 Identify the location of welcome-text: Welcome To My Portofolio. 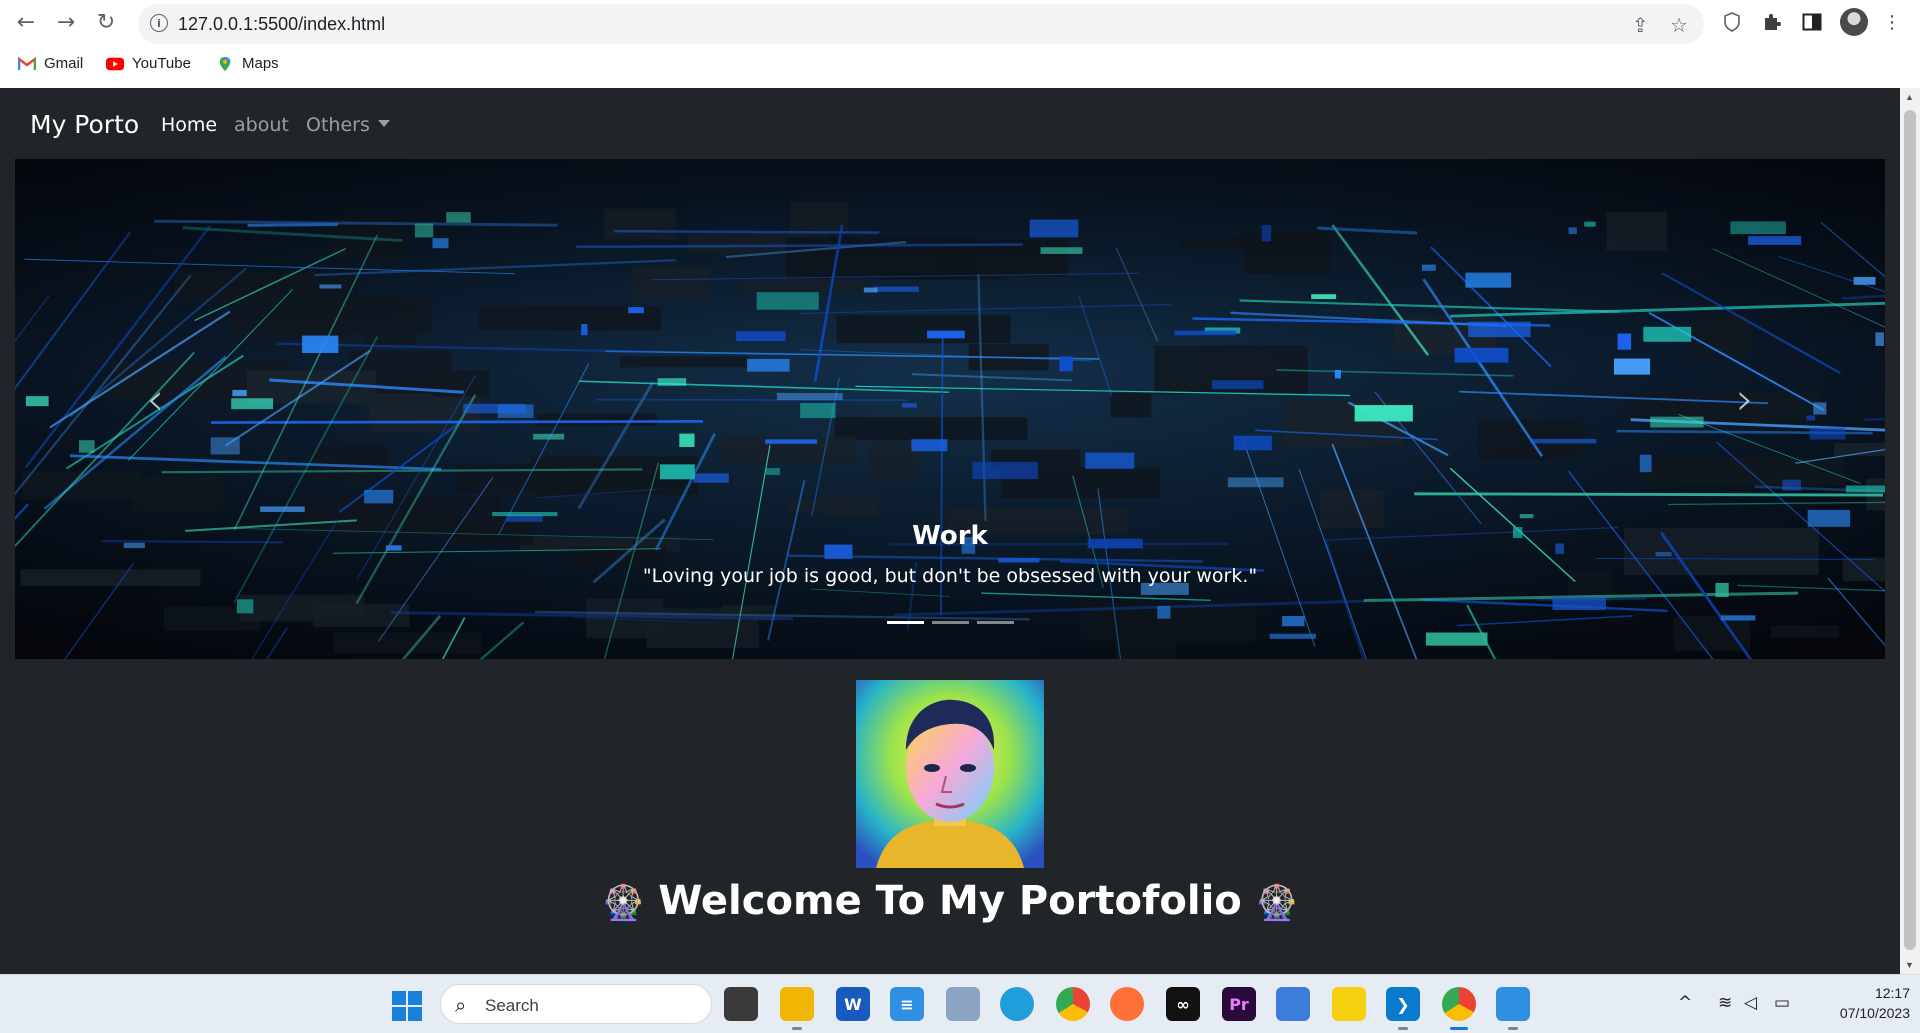
(950, 901).